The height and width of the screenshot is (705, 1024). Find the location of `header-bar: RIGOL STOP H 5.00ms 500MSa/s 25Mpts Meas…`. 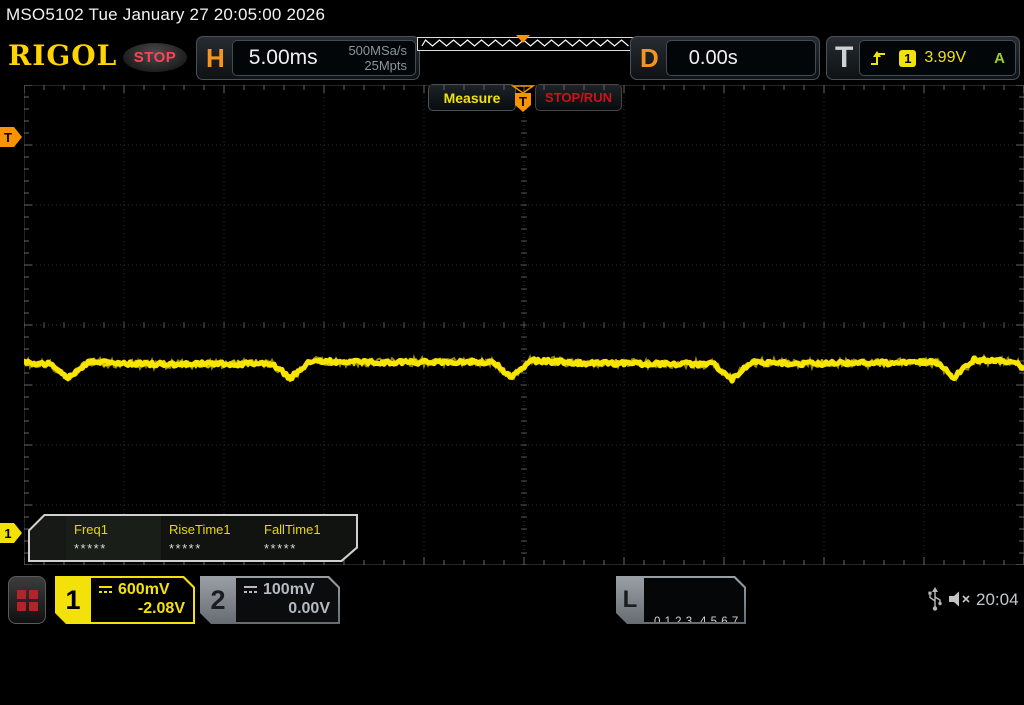

header-bar: RIGOL STOP H 5.00ms 500MSa/s 25Mpts Meas… is located at coordinates (512, 71).